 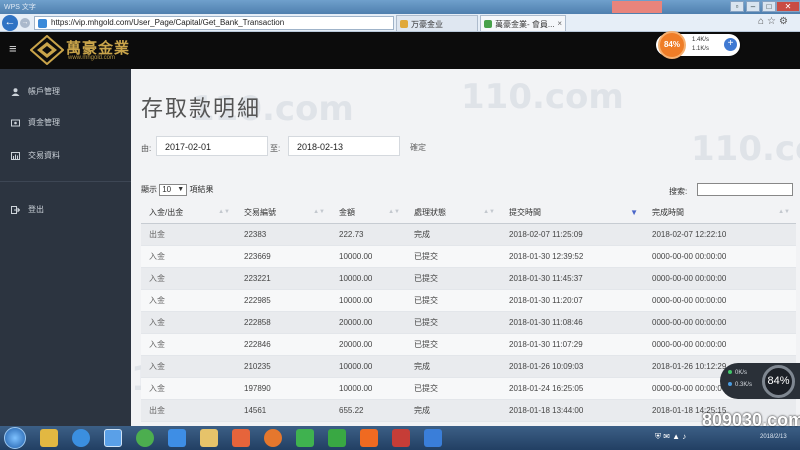 What do you see at coordinates (188, 234) in the screenshot?
I see `cell-type: 出金` at bounding box center [188, 234].